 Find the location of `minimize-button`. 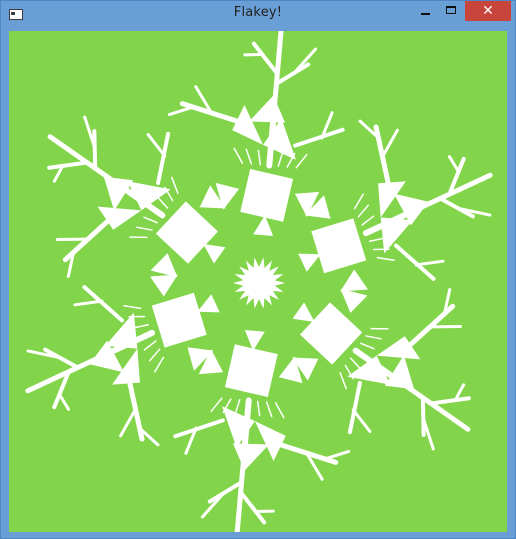

minimize-button is located at coordinates (425, 11).